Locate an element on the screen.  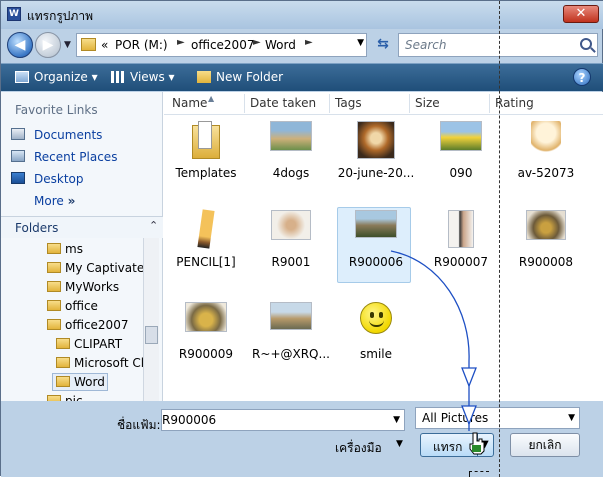
hand-cursor-icon is located at coordinates (477, 443).